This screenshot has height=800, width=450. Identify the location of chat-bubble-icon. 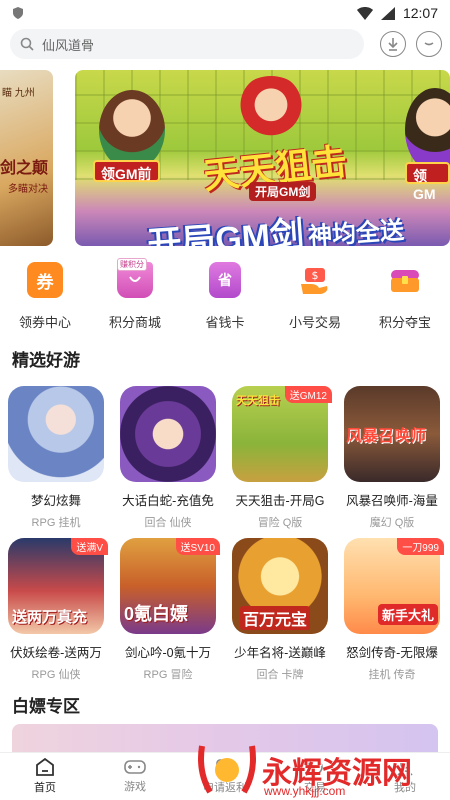
(429, 44).